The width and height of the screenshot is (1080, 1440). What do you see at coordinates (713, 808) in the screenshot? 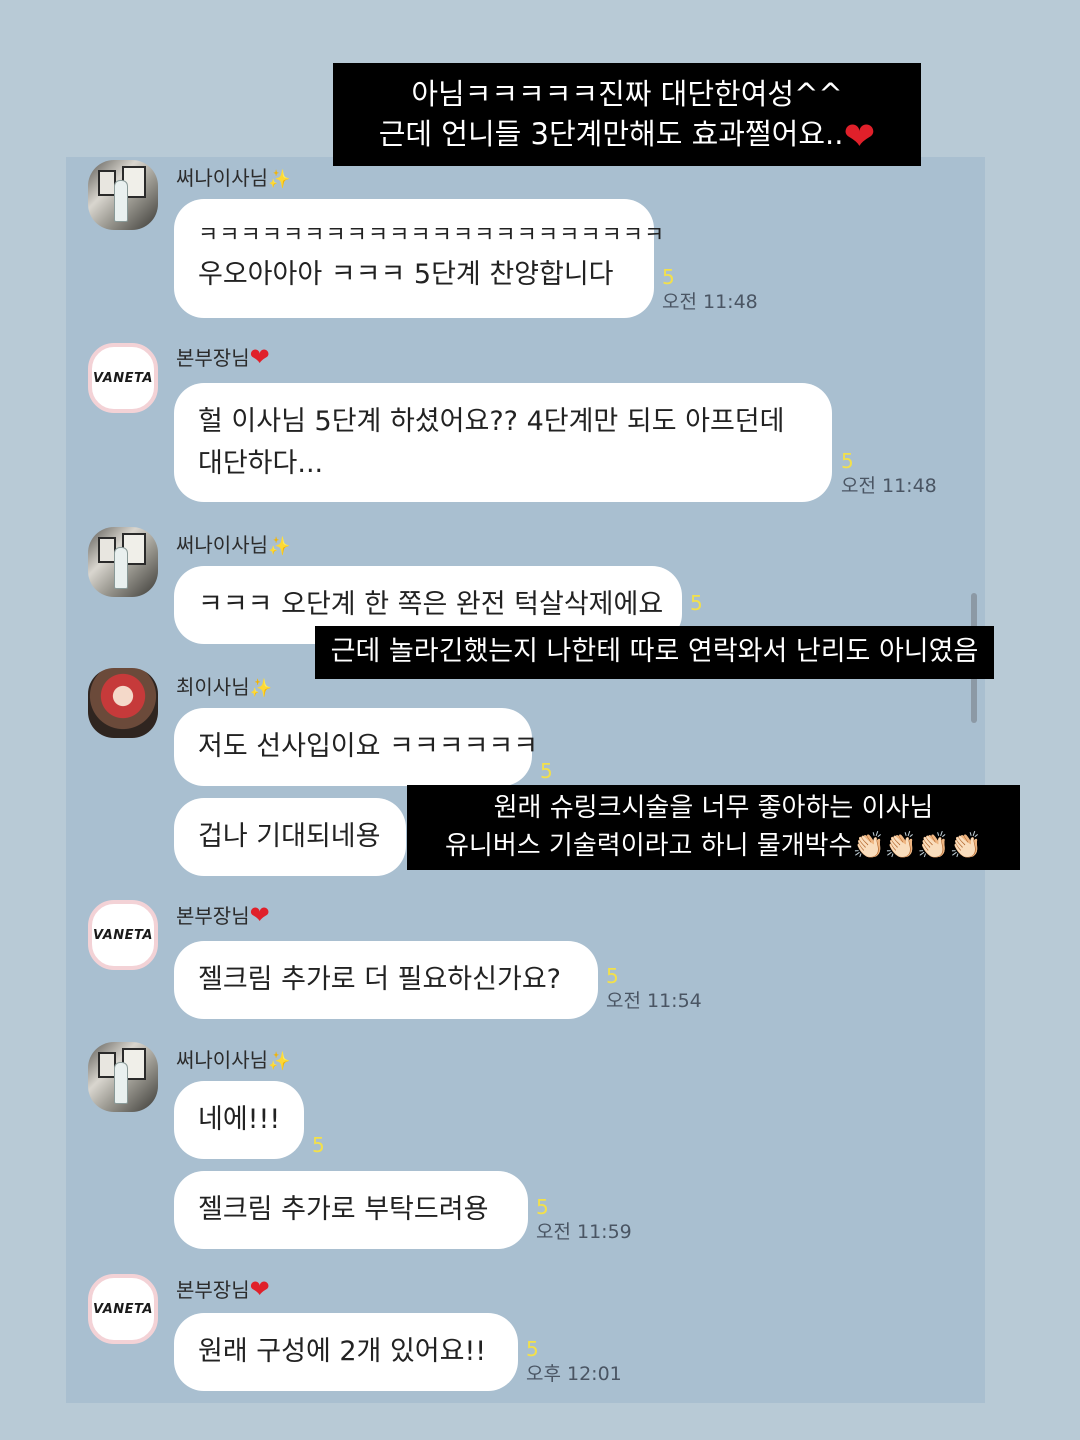
I see `caption-line: 원래 슈링크시술을 너무 좋아하는 이사님` at bounding box center [713, 808].